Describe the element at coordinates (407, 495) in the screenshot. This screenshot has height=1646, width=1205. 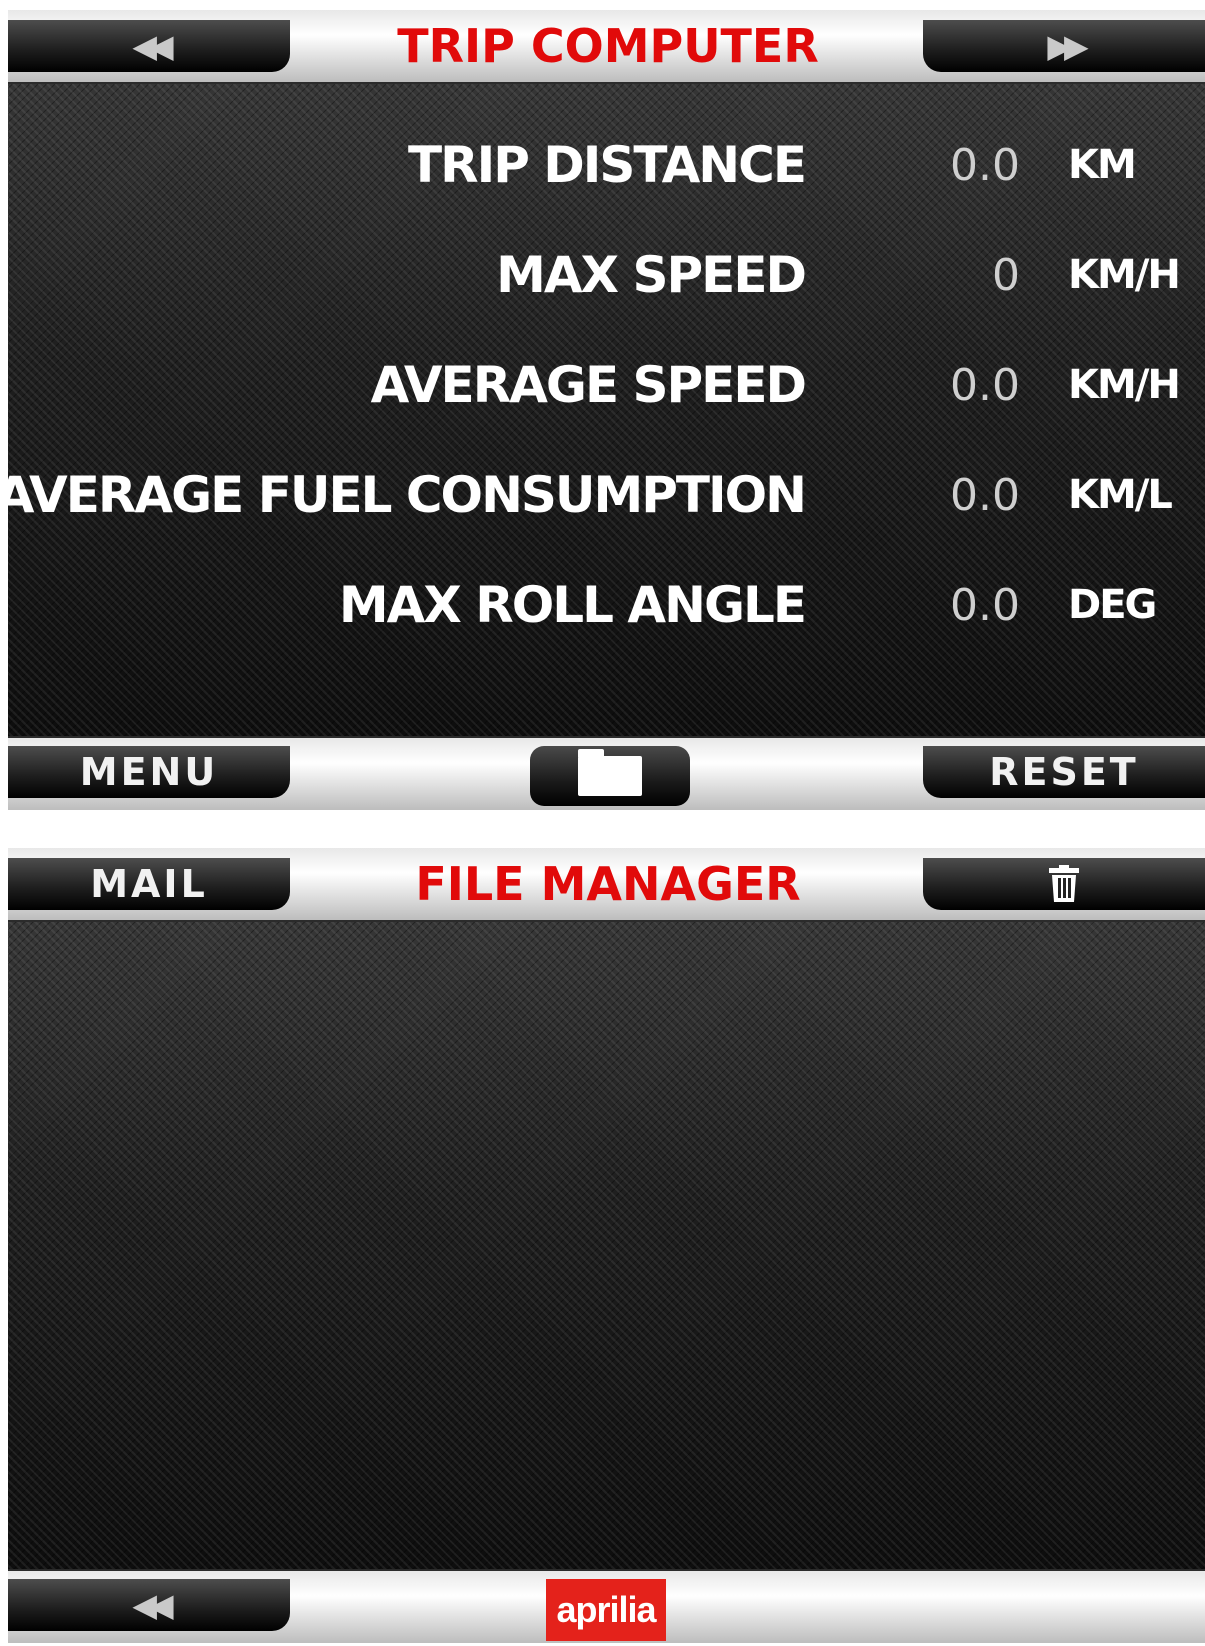
I see `trip-row-label: AVERAGE FUEL CONSUMPTION` at that location.